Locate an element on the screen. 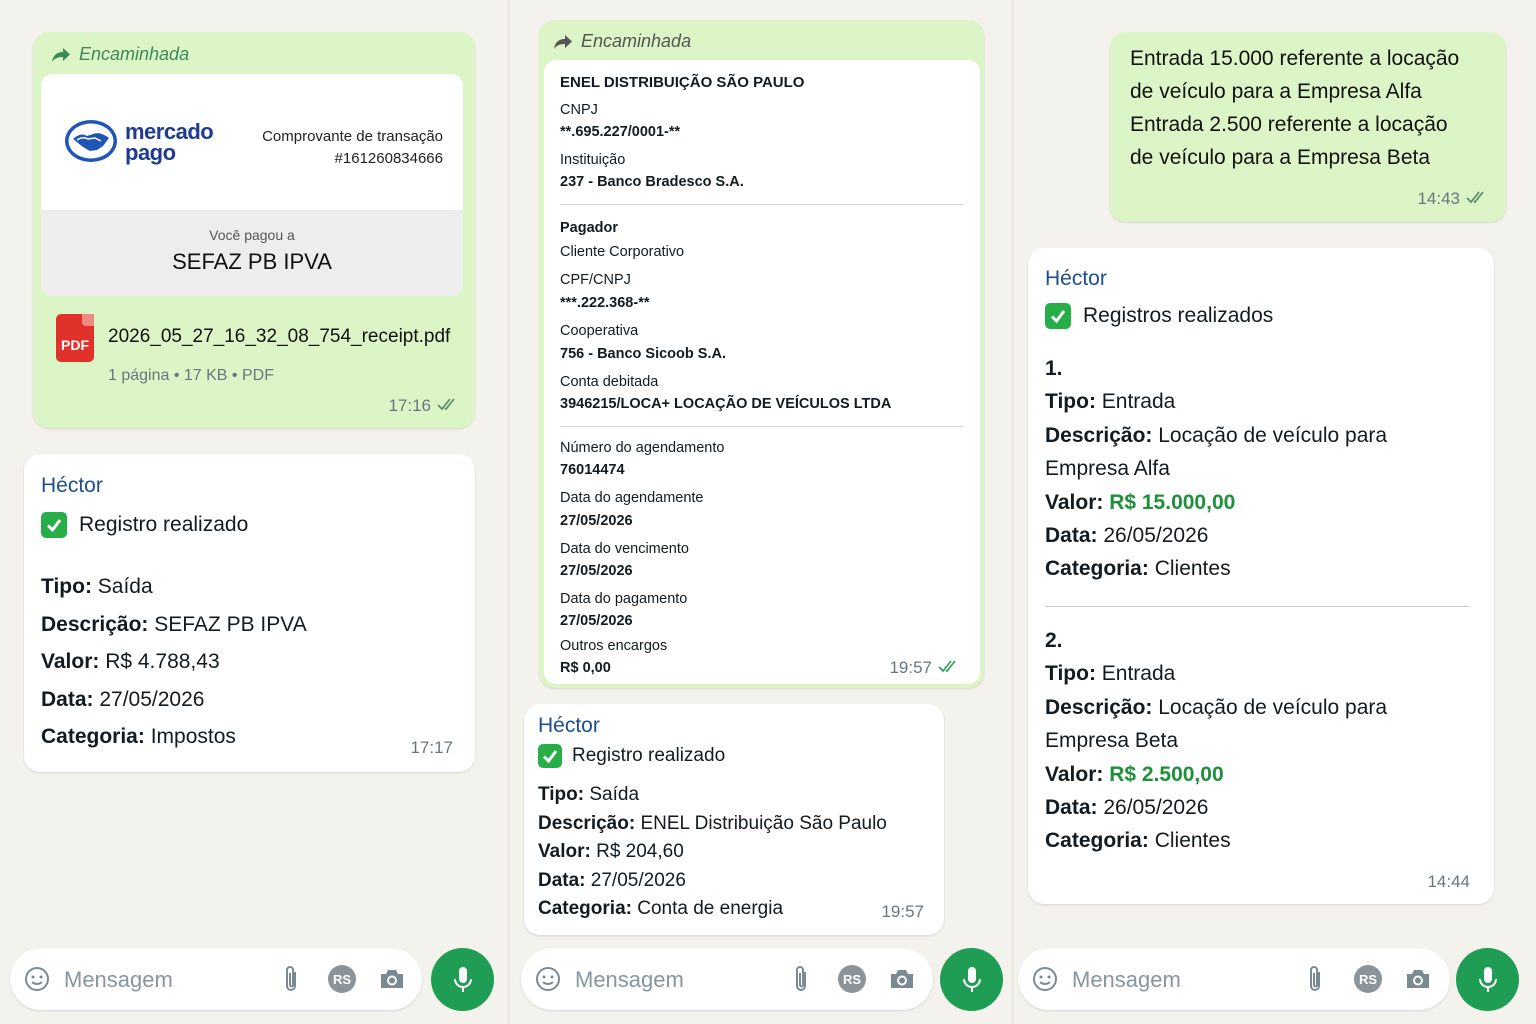 The height and width of the screenshot is (1024, 1536). time-text: 19:57 is located at coordinates (910, 667).